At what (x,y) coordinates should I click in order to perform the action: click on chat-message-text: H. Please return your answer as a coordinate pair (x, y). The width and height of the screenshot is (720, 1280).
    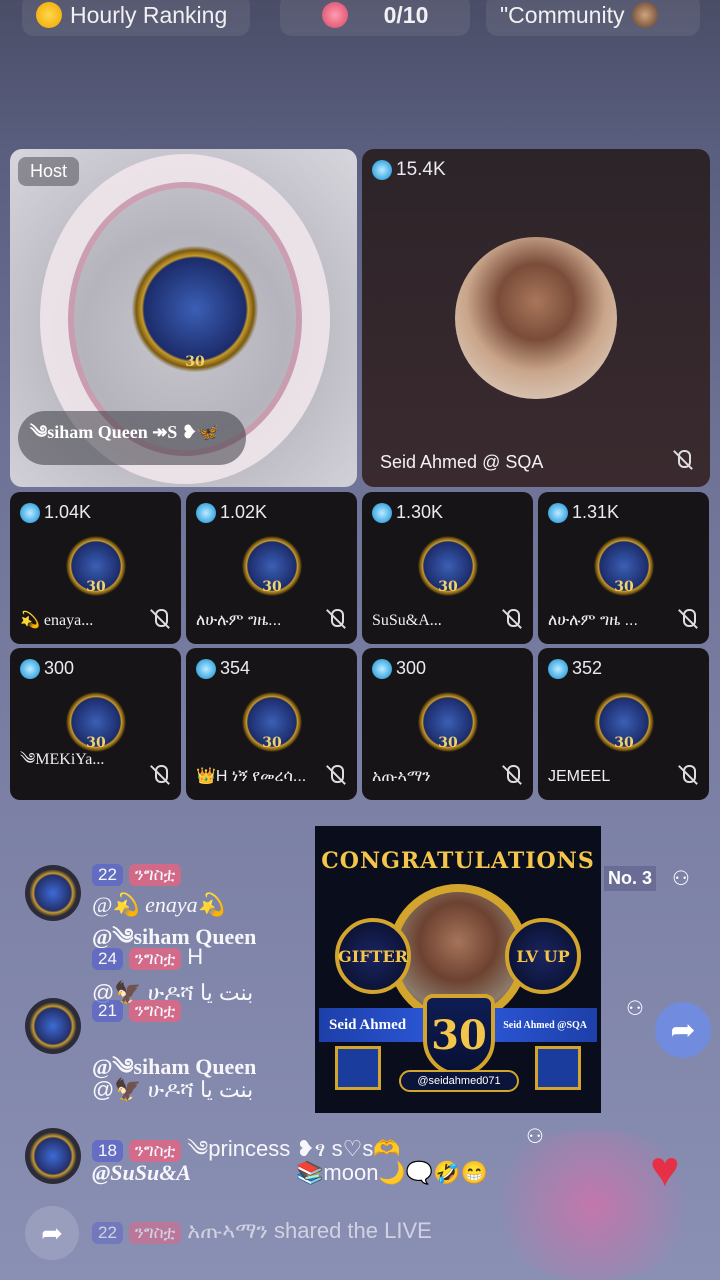
    Looking at the image, I should click on (195, 956).